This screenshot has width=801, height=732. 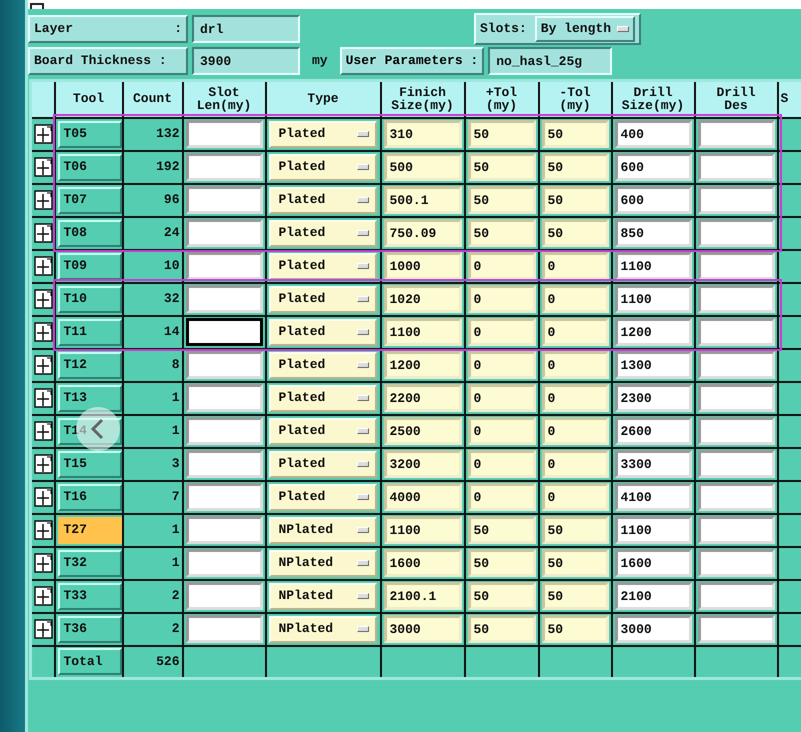 I want to click on input-field: 310, so click(x=423, y=134).